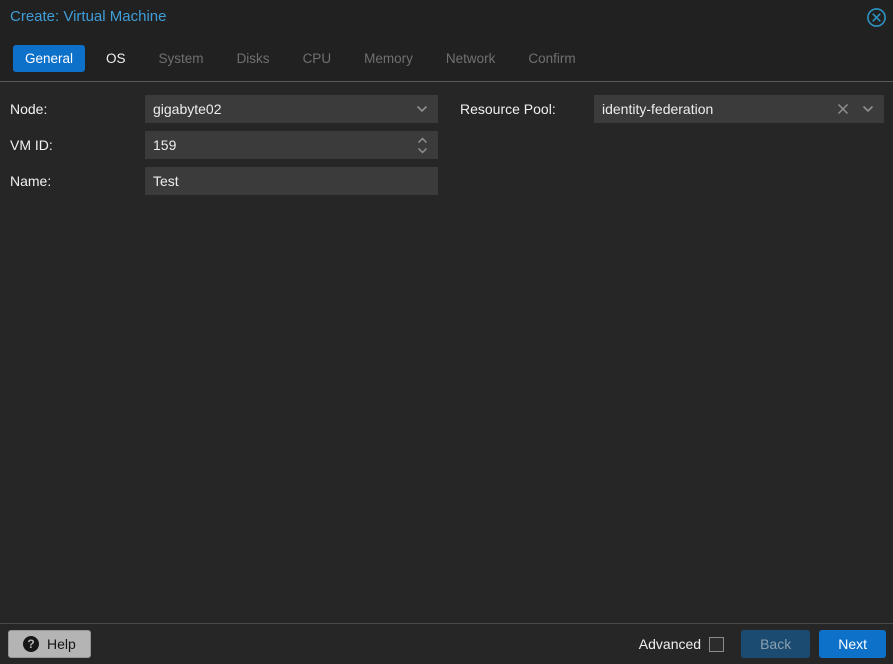 The width and height of the screenshot is (893, 664). I want to click on form-column-right: Resource Pool:, so click(672, 113).